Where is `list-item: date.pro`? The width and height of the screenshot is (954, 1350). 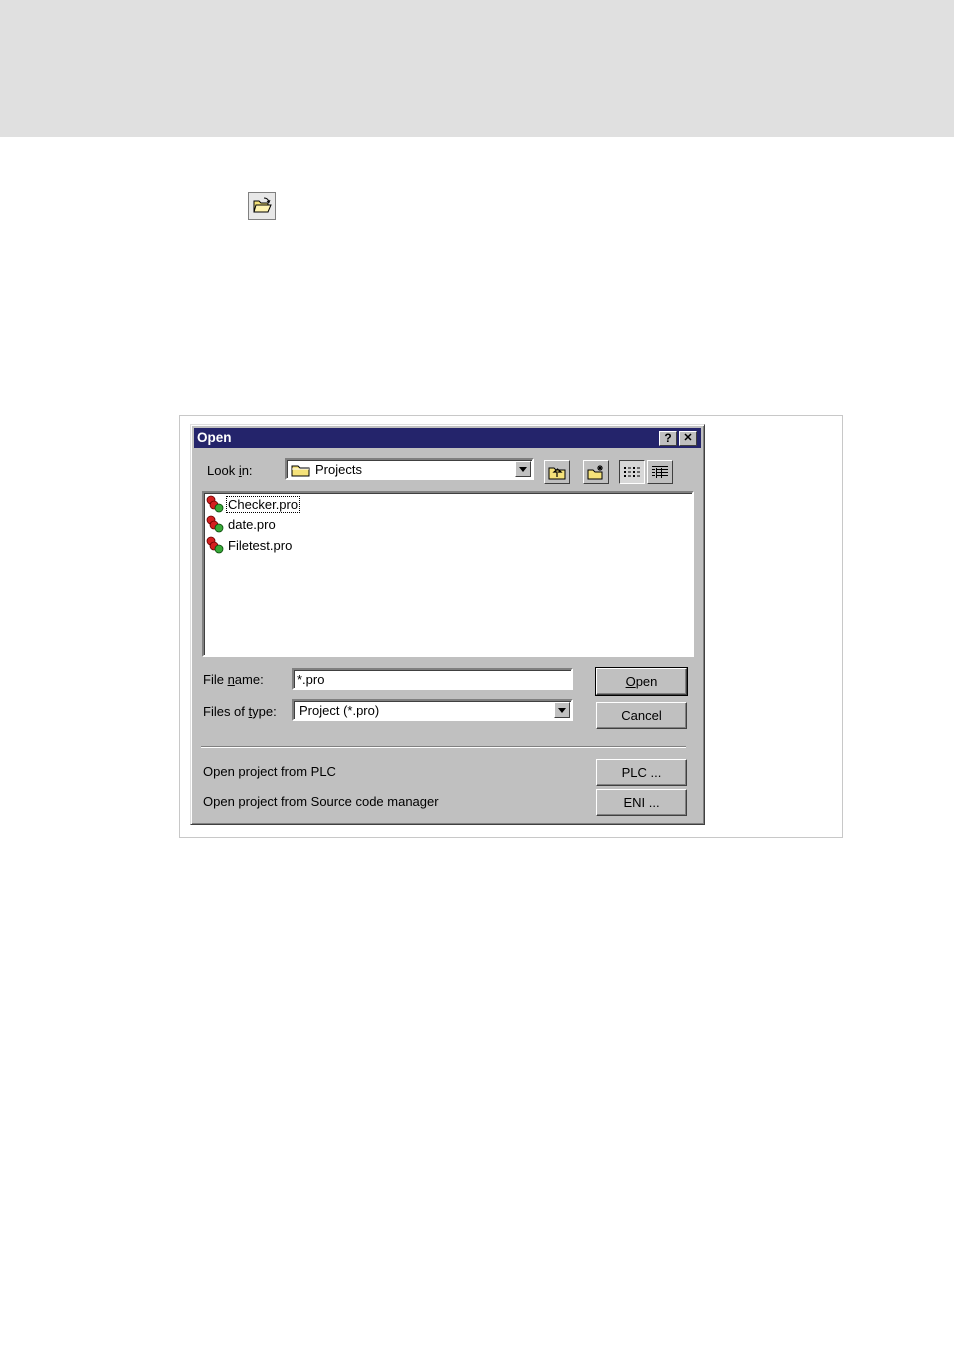
list-item: date.pro is located at coordinates (241, 524).